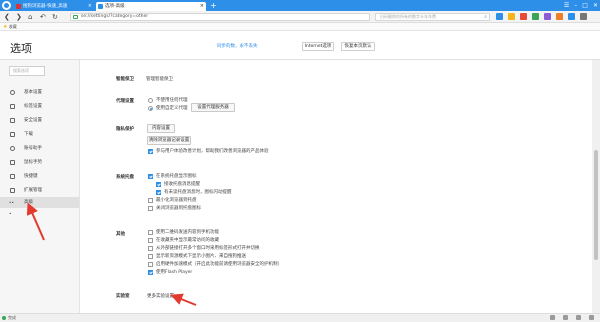 This screenshot has width=600, height=322. Describe the element at coordinates (13, 26) in the screenshot. I see `bookmark-label: 收藏` at that location.